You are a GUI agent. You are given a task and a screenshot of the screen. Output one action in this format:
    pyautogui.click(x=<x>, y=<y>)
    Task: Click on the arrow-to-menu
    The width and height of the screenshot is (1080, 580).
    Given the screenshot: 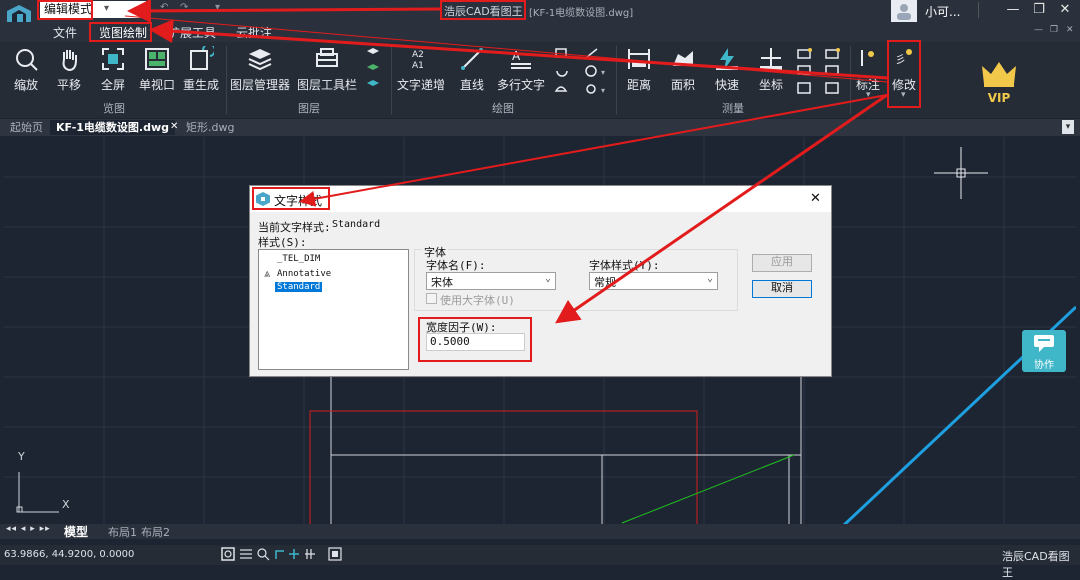 What is the action you would take?
    pyautogui.click(x=519, y=49)
    